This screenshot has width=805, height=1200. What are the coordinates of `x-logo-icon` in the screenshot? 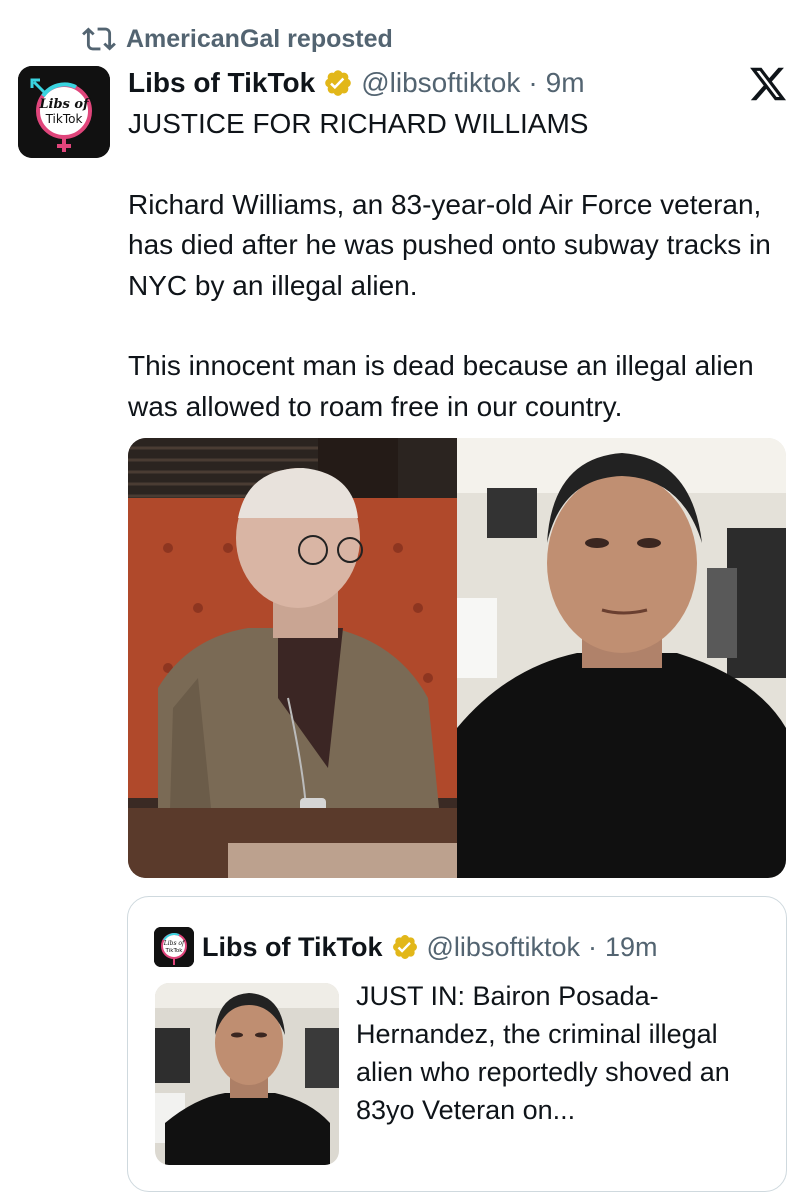 It's located at (768, 84).